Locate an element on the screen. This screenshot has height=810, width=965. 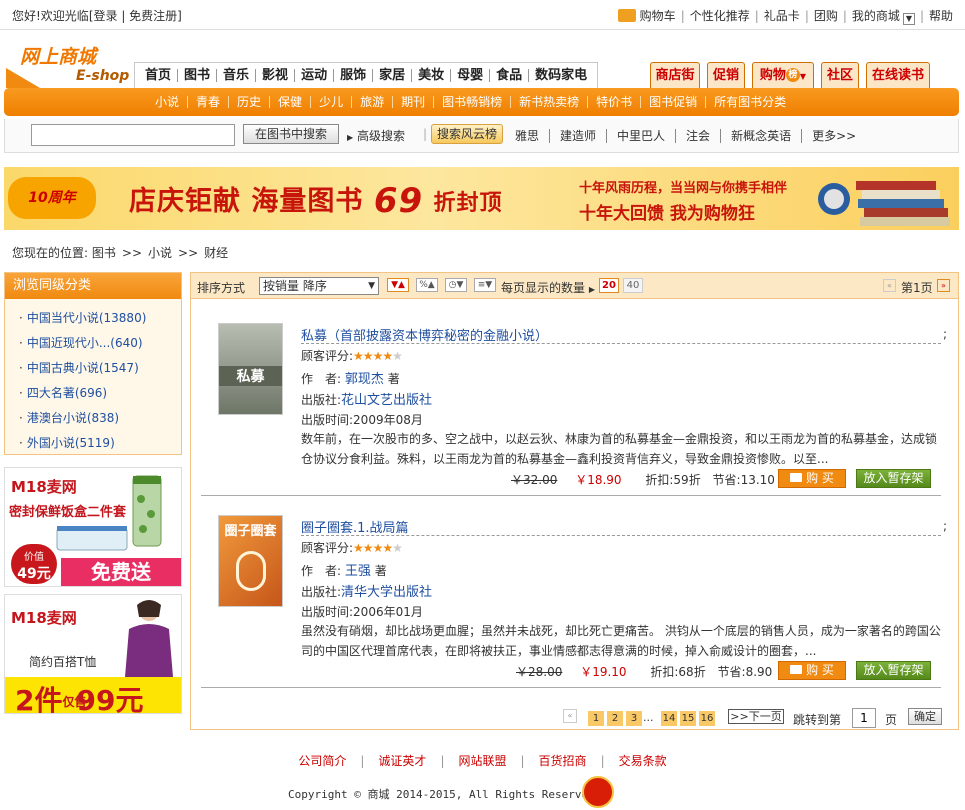
ad-lunchbox: M18麦网 密封保鲜饭盒二件套 价值 49元 免费送 is located at coordinates (93, 527).